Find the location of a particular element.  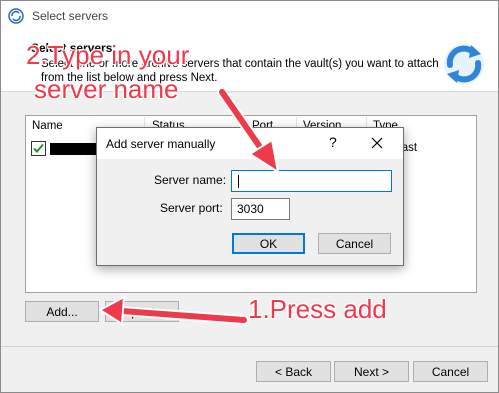

ok-button: OK is located at coordinates (268, 243).